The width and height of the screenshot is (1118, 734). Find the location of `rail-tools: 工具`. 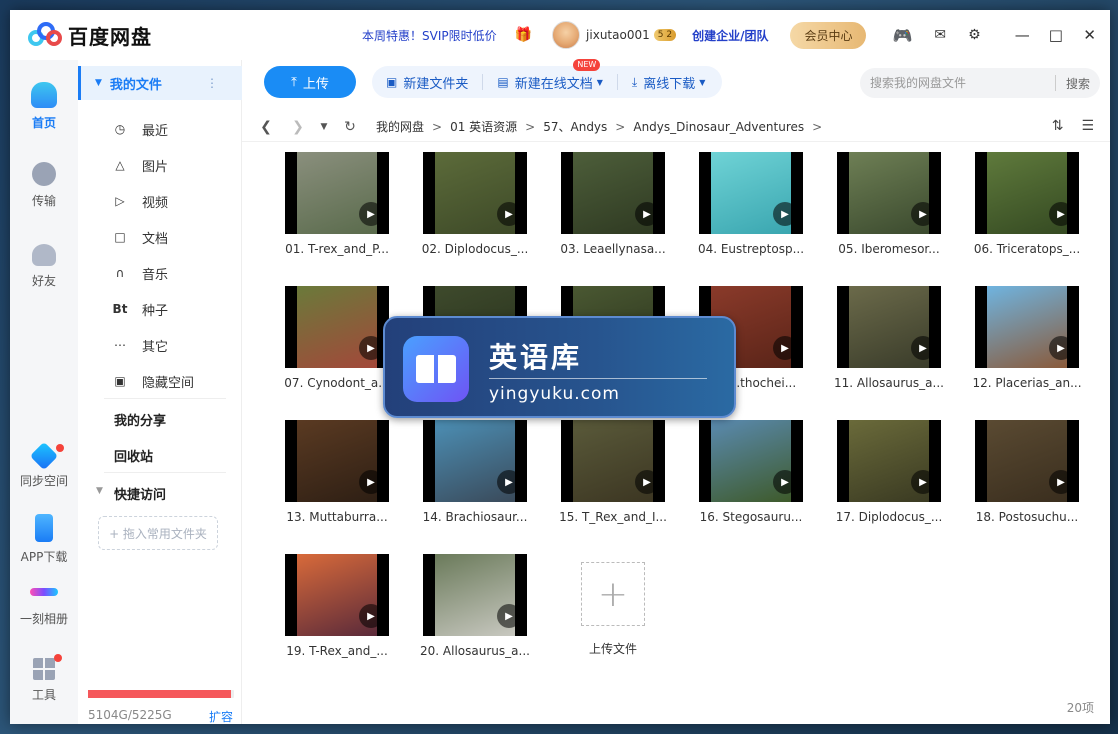

rail-tools: 工具 is located at coordinates (44, 678).